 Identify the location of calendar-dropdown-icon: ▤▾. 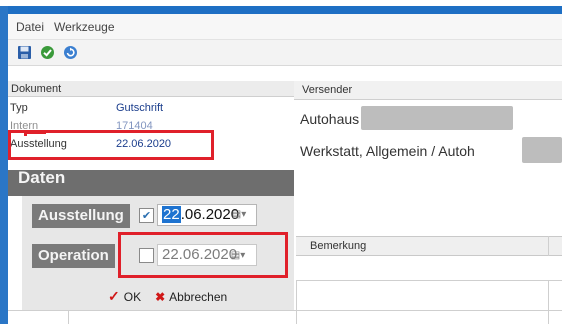
(239, 215).